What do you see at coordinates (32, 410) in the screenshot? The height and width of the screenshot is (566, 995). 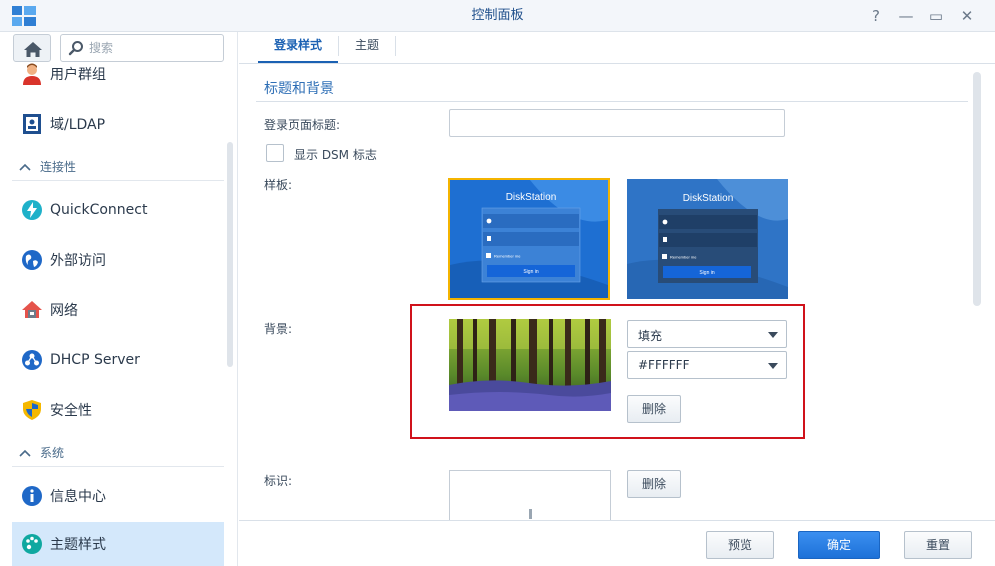 I see `security-shield-icon` at bounding box center [32, 410].